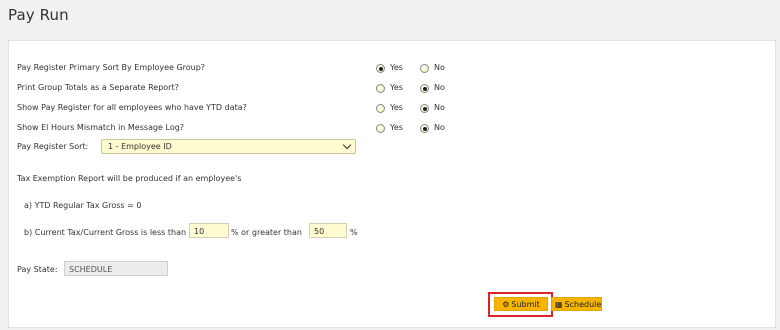 This screenshot has width=780, height=330. What do you see at coordinates (116, 268) in the screenshot?
I see `pay-state-field: SCHEDULE` at bounding box center [116, 268].